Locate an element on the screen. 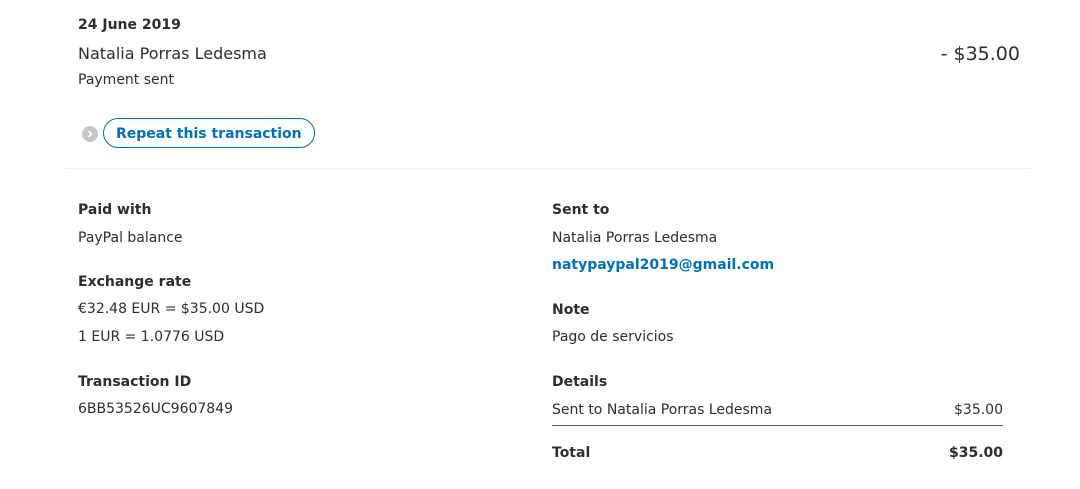 The width and height of the screenshot is (1080, 489). chevron-right-icon is located at coordinates (90, 134).